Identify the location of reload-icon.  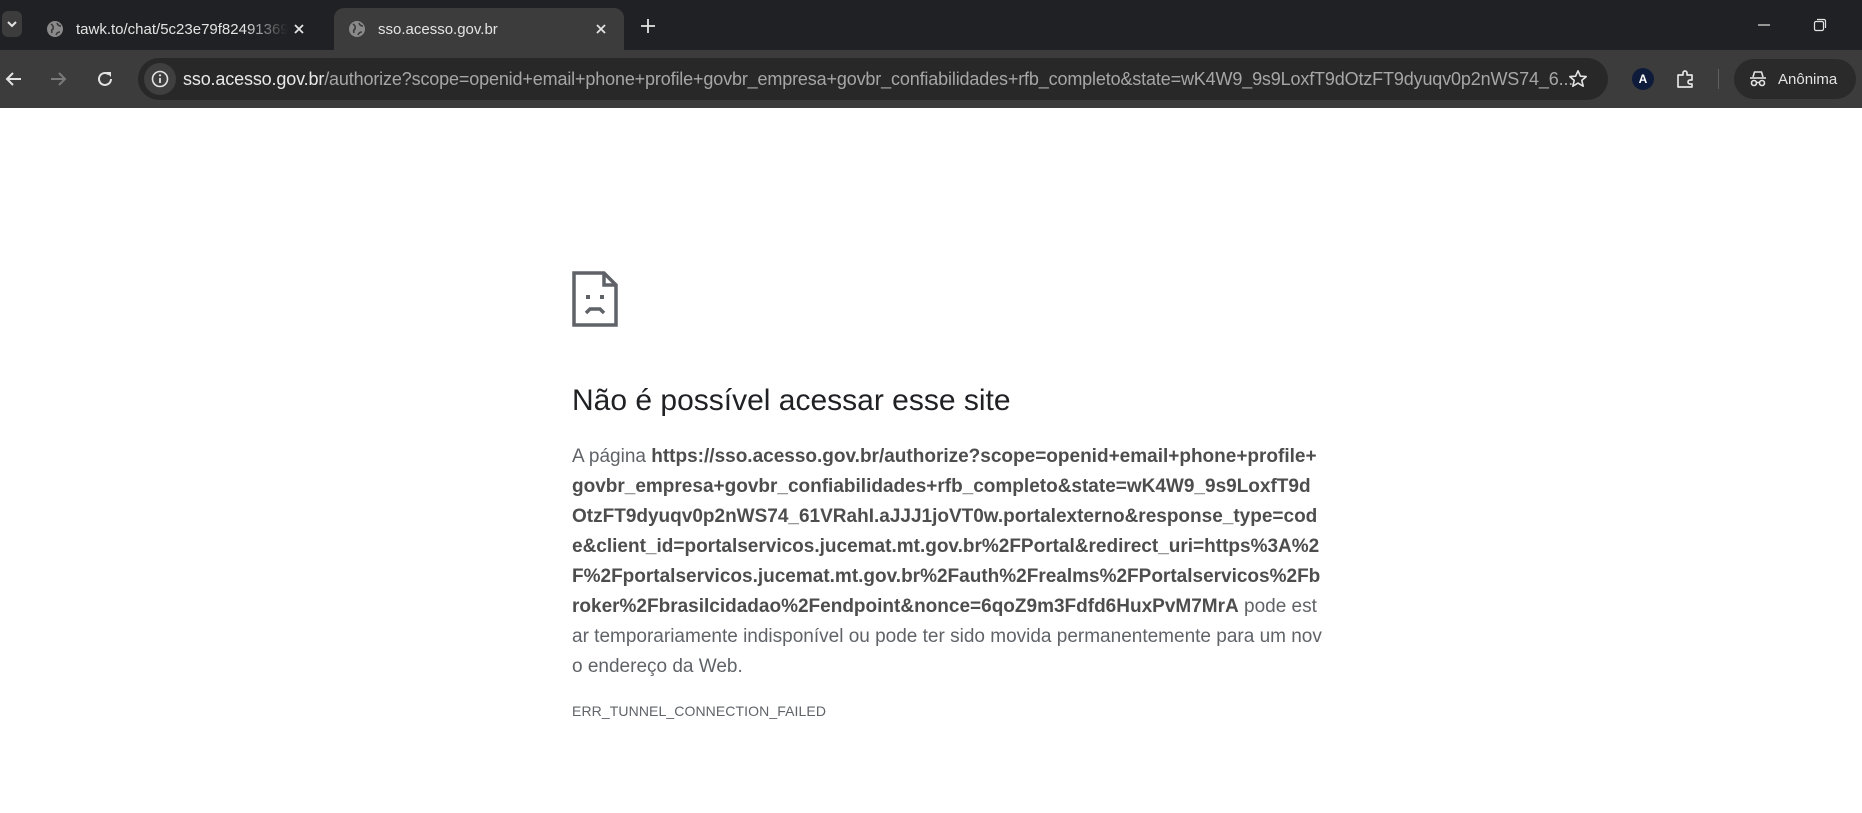
(105, 78).